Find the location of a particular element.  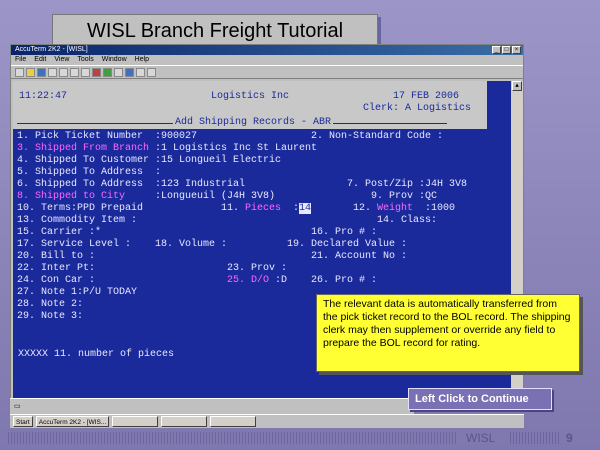

window-controls: _ □ × is located at coordinates (506, 50).